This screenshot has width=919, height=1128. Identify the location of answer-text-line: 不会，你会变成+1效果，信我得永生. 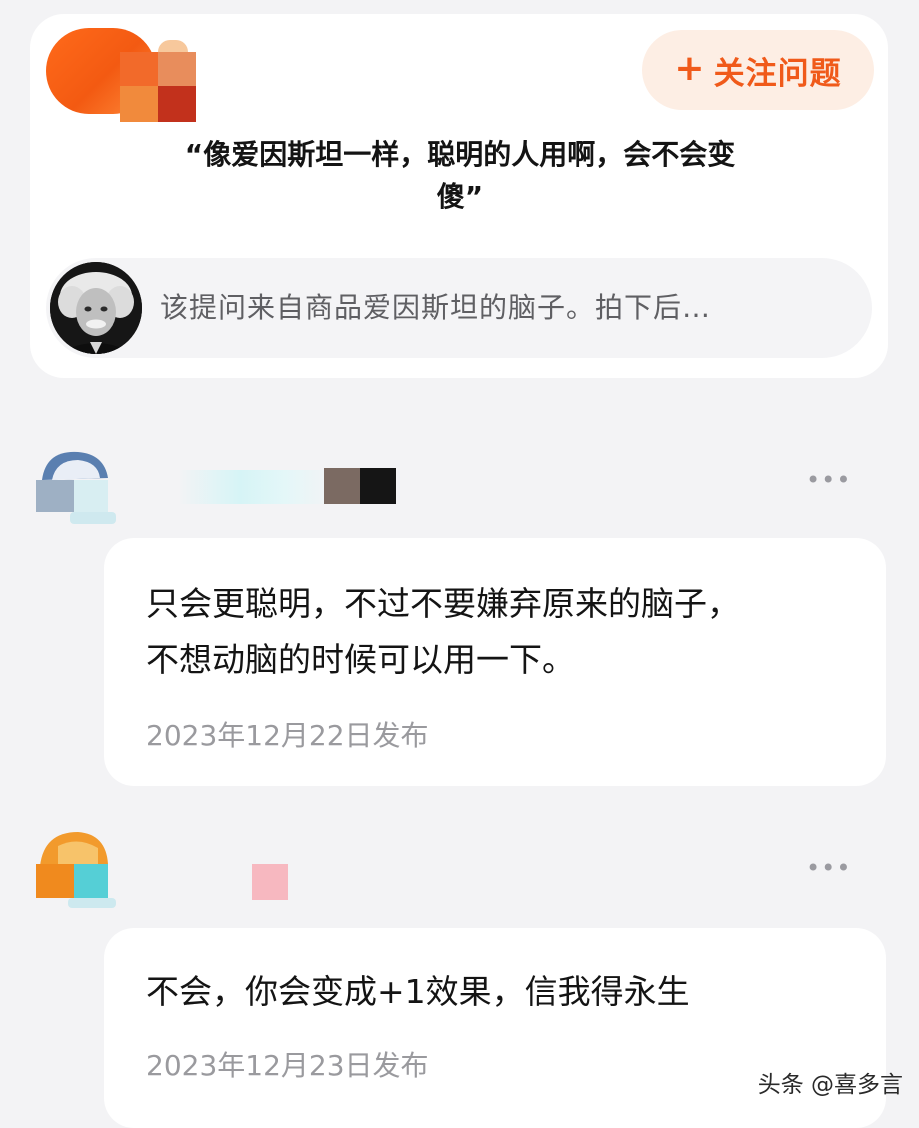
(418, 991).